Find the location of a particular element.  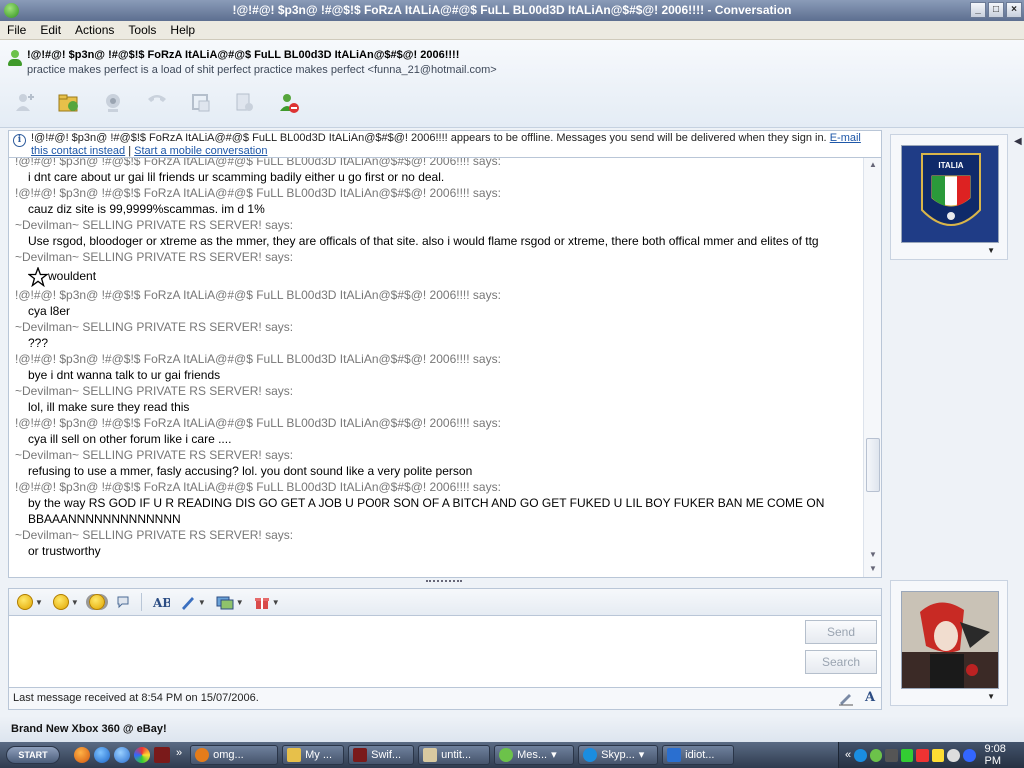

volume-tray-icon is located at coordinates (953, 755).